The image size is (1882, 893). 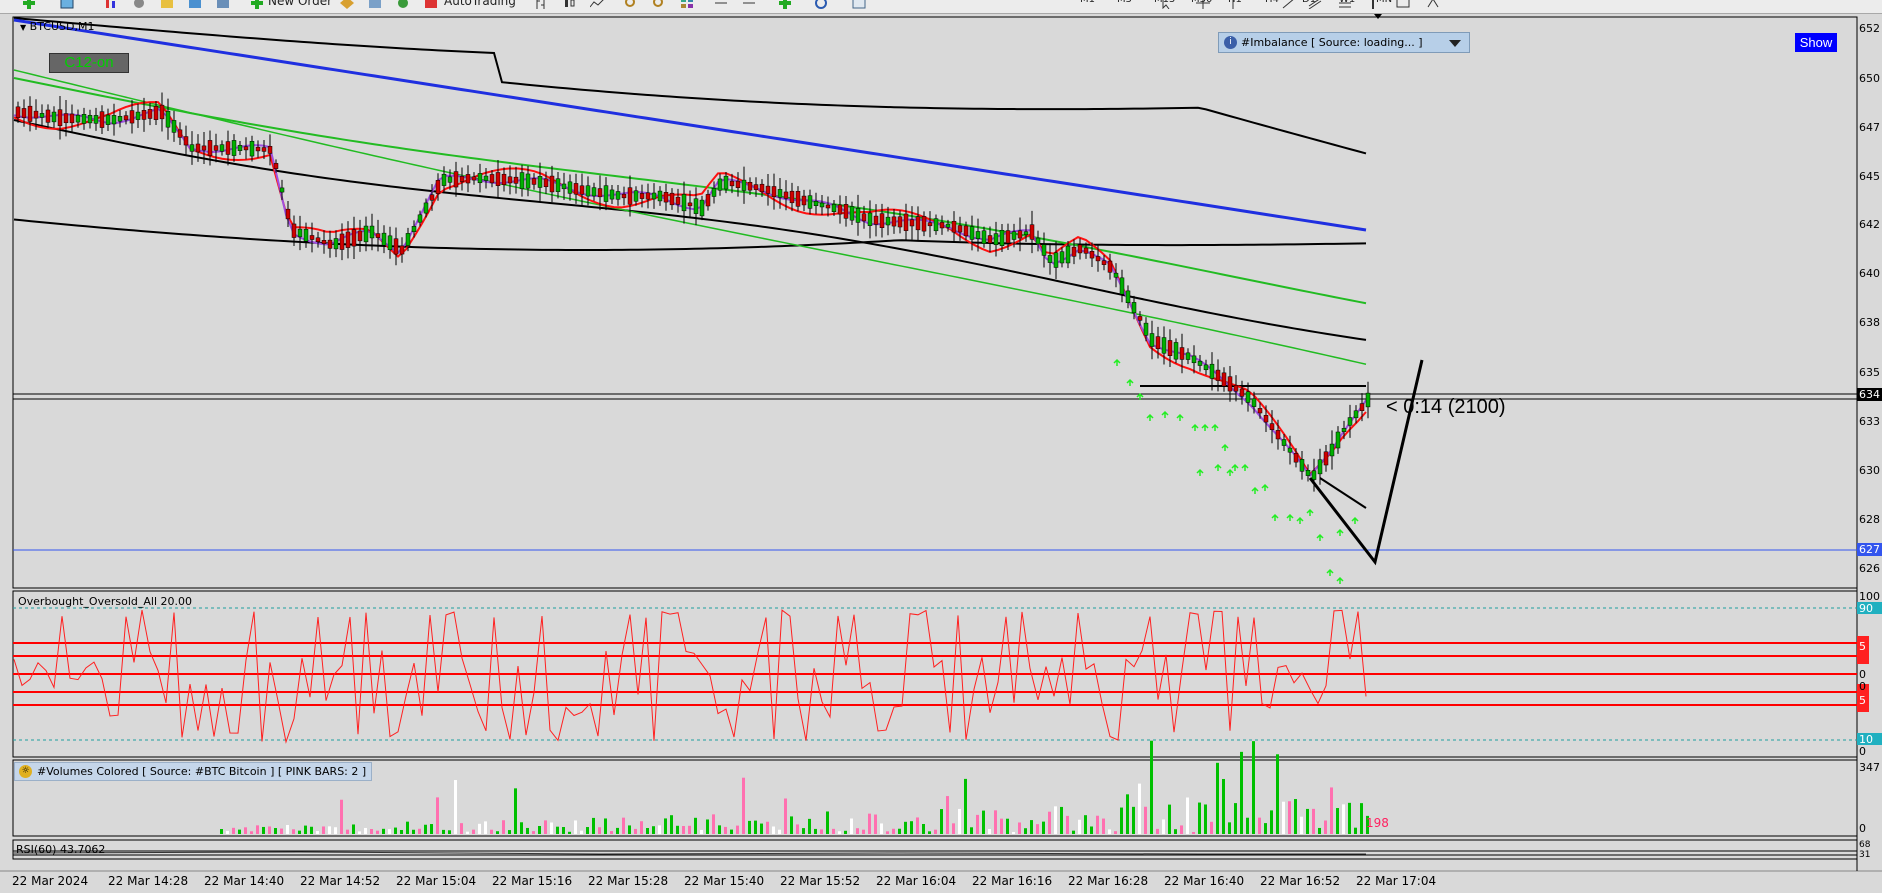 What do you see at coordinates (1866, 608) in the screenshot?
I see `osc-axis-label: 90` at bounding box center [1866, 608].